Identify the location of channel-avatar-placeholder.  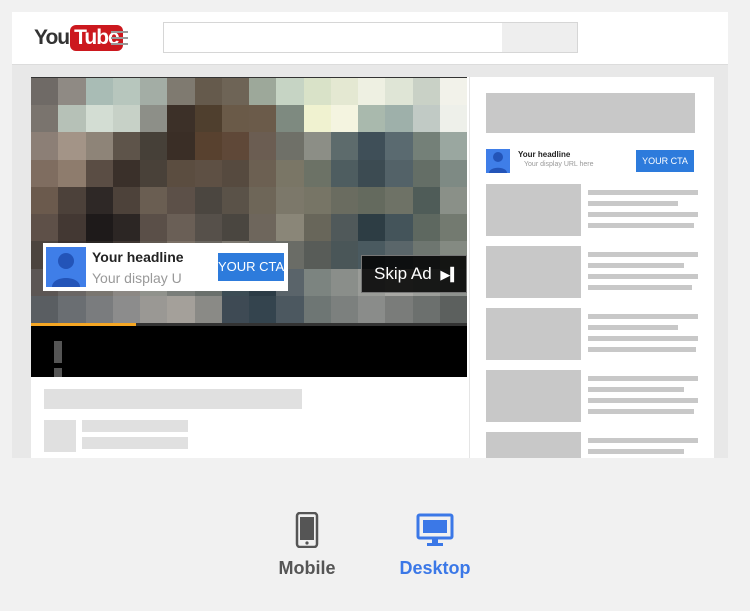
(60, 436).